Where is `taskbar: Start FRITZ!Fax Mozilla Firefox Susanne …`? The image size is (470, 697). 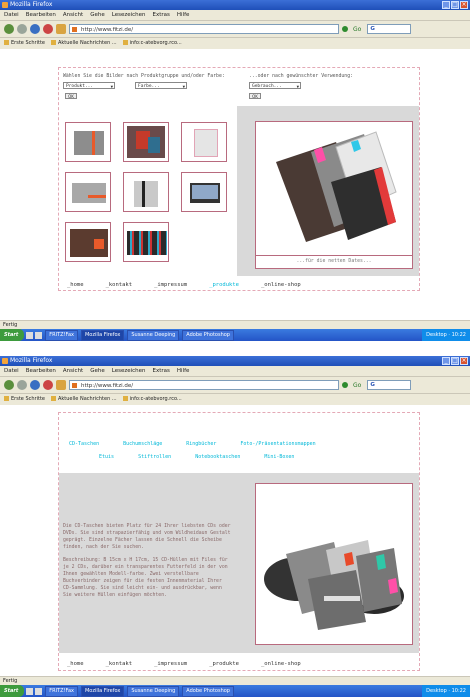
taskbar: Start FRITZ!Fax Mozilla Firefox Susanne … is located at coordinates (235, 335).